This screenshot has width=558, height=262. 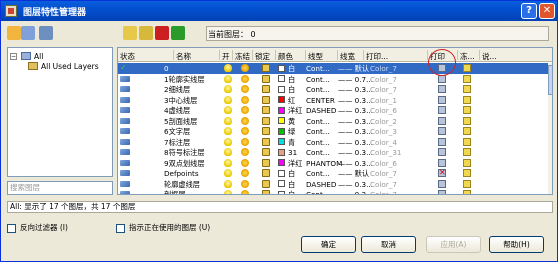 What do you see at coordinates (60, 188) in the screenshot?
I see `search-layers-input: 搜索图层` at bounding box center [60, 188].